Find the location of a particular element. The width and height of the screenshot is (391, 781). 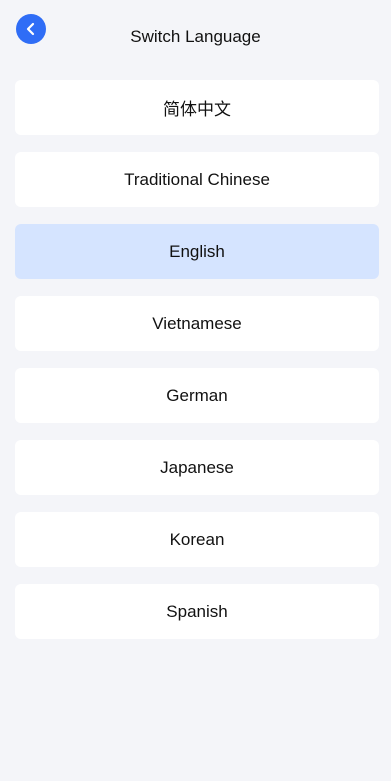

header: Switch Language is located at coordinates (195, 36).